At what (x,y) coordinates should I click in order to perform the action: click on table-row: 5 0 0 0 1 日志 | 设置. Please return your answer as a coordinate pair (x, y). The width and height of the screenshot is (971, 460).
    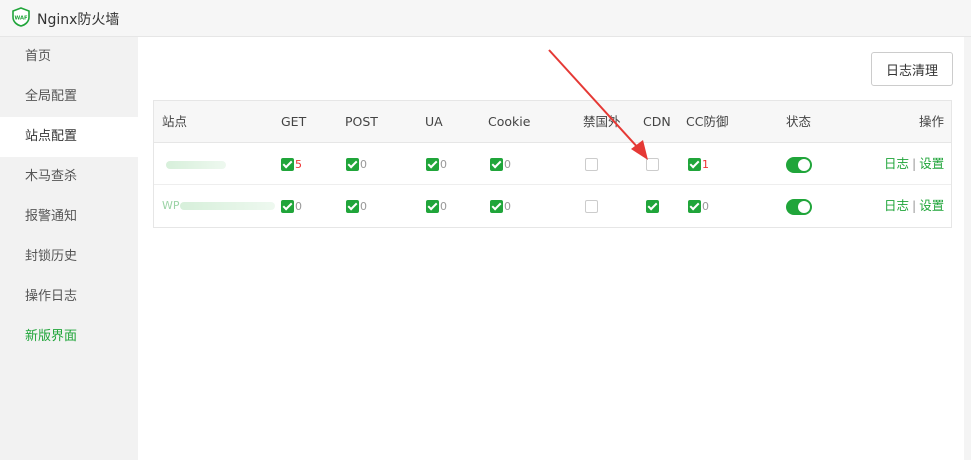
    Looking at the image, I should click on (552, 164).